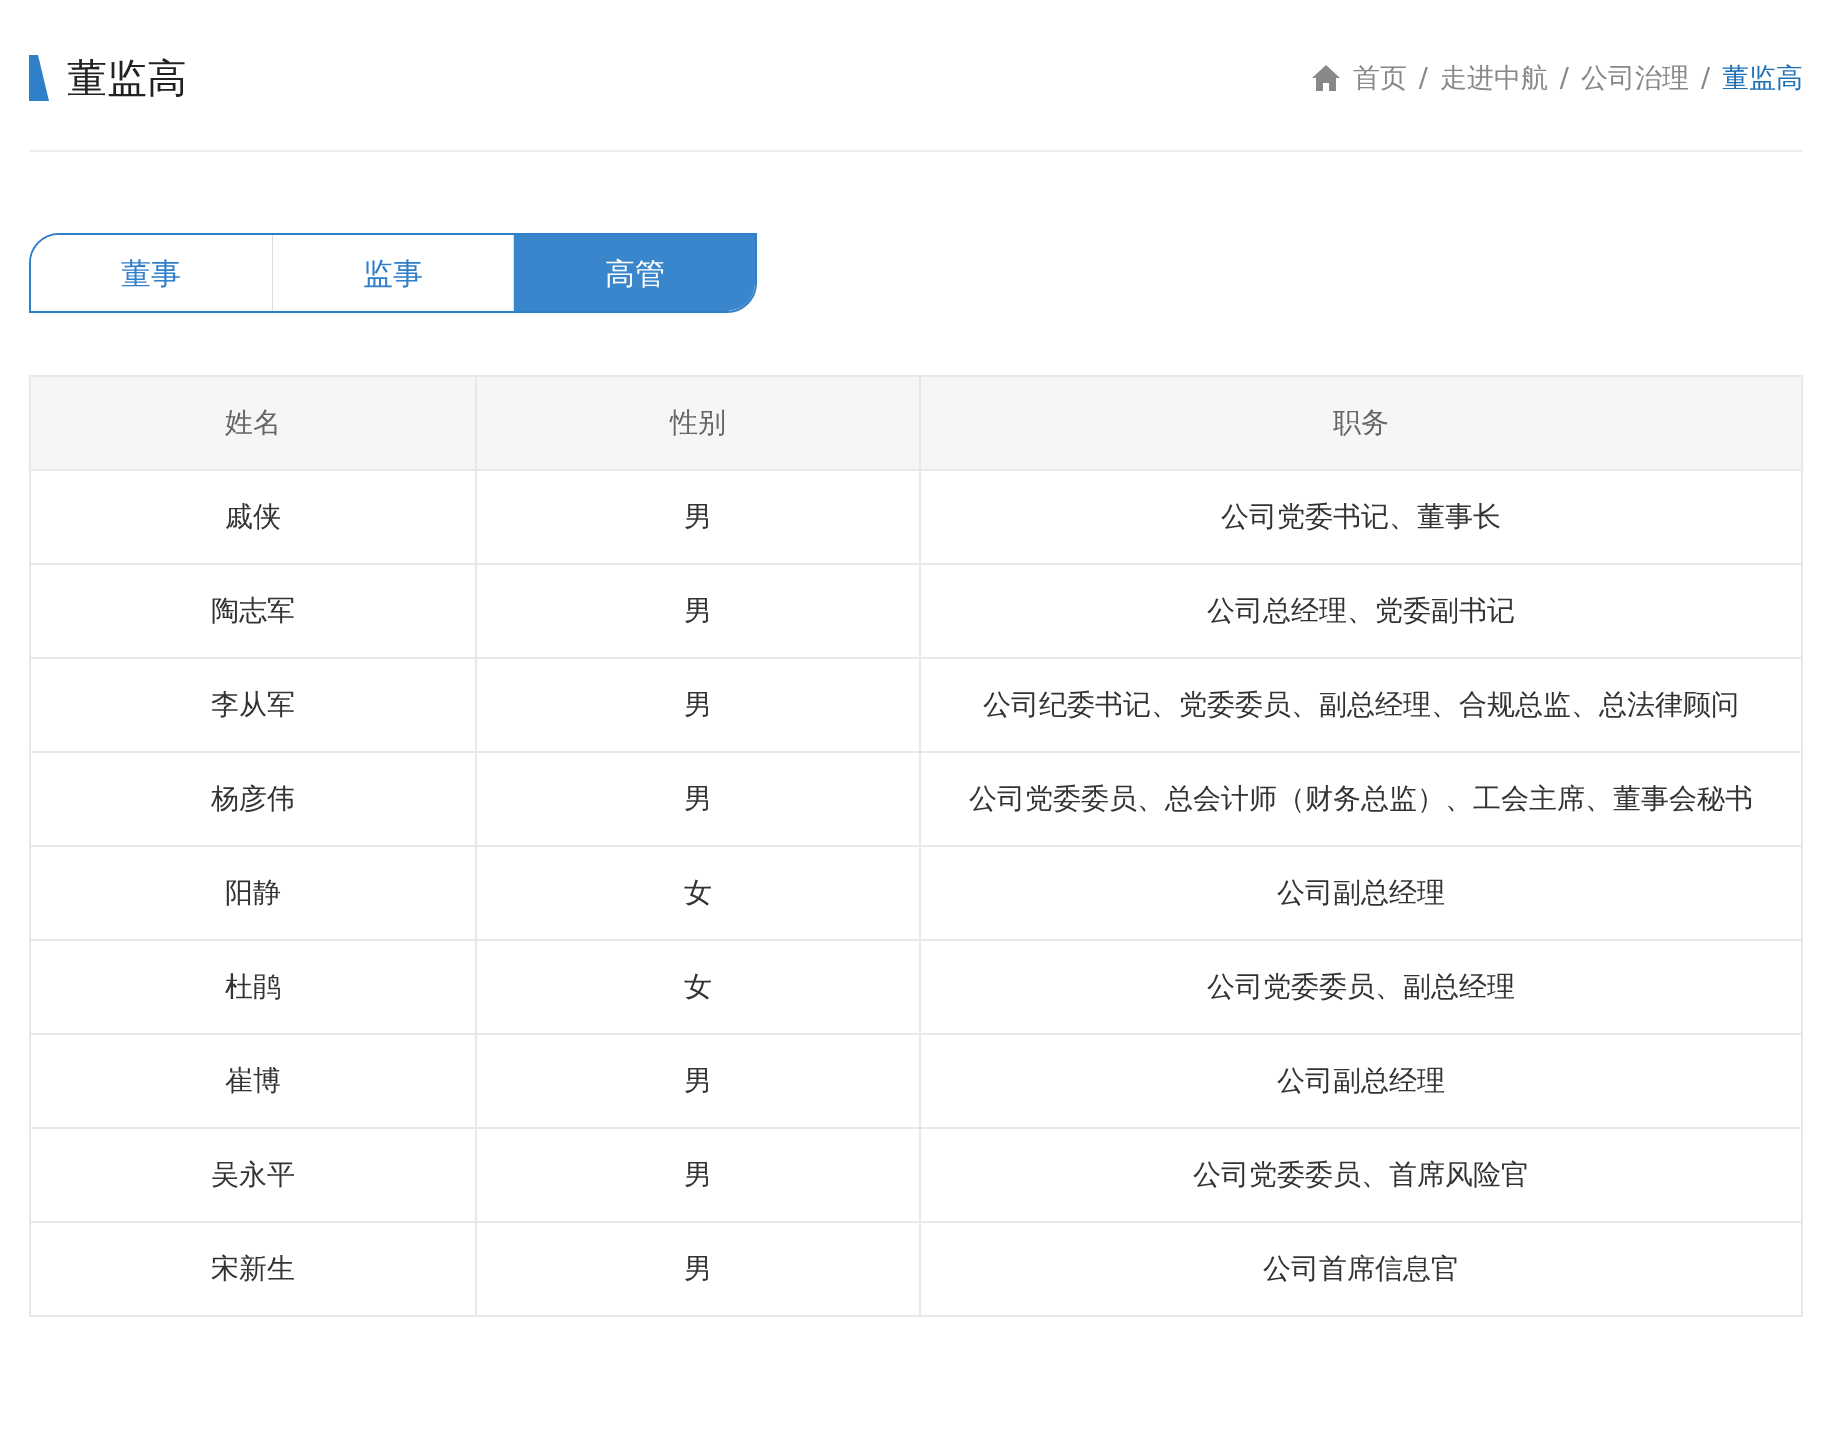 The height and width of the screenshot is (1436, 1832). What do you see at coordinates (1361, 799) in the screenshot?
I see `table-cell: 公司党委委员、总会计师（财务总监）、工会主席、董事会秘书` at bounding box center [1361, 799].